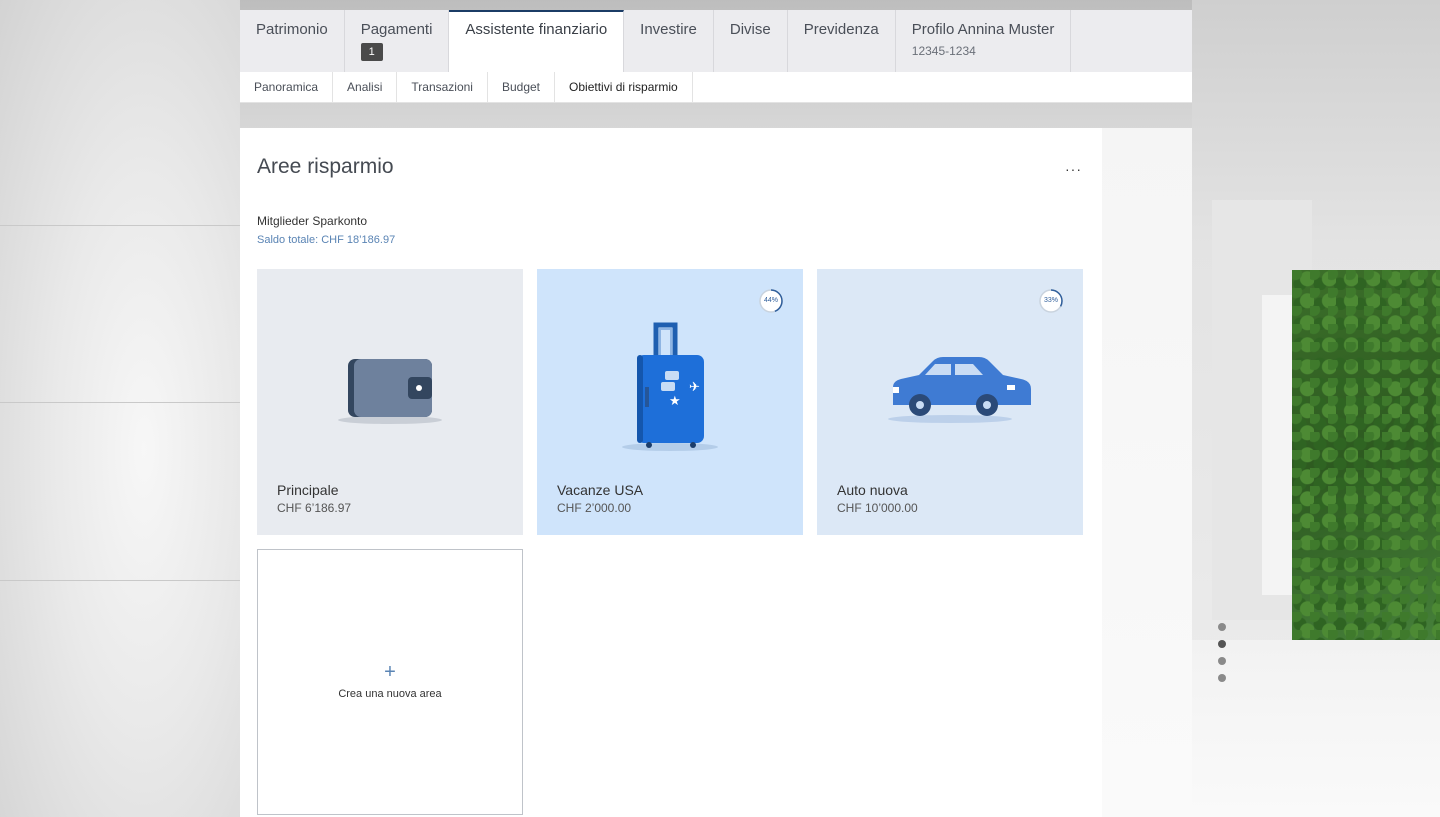 Image resolution: width=1440 pixels, height=817 pixels. I want to click on car-icon, so click(950, 369).